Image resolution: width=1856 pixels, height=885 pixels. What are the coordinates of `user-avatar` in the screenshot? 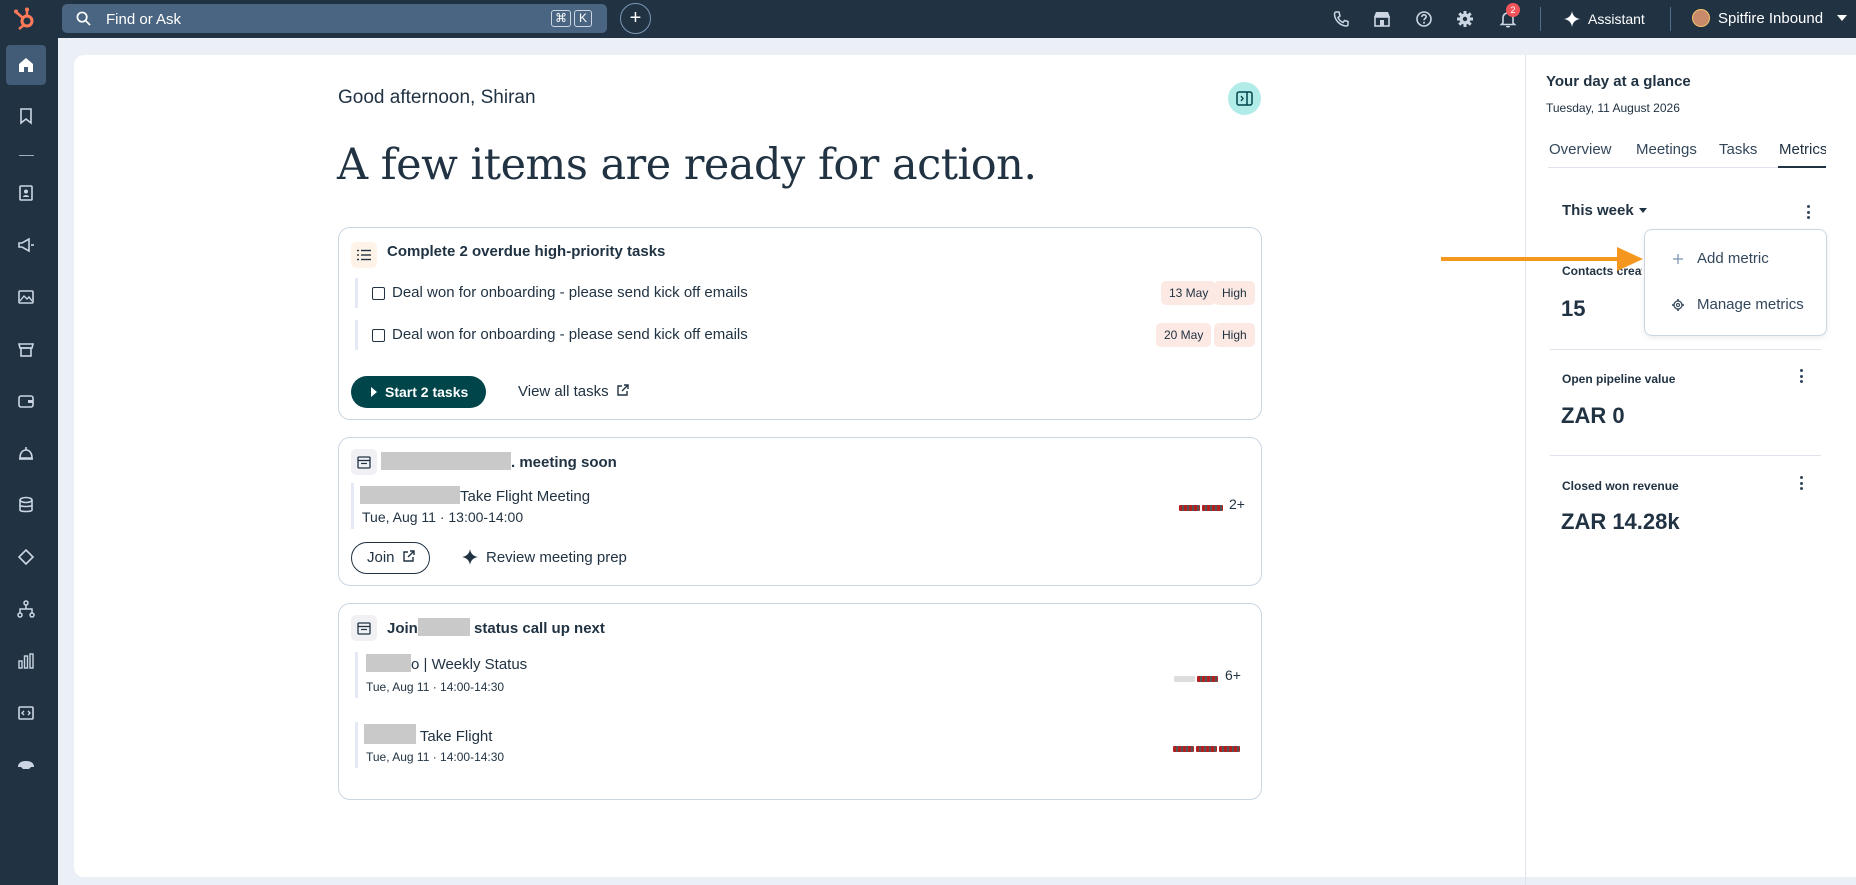 It's located at (1701, 18).